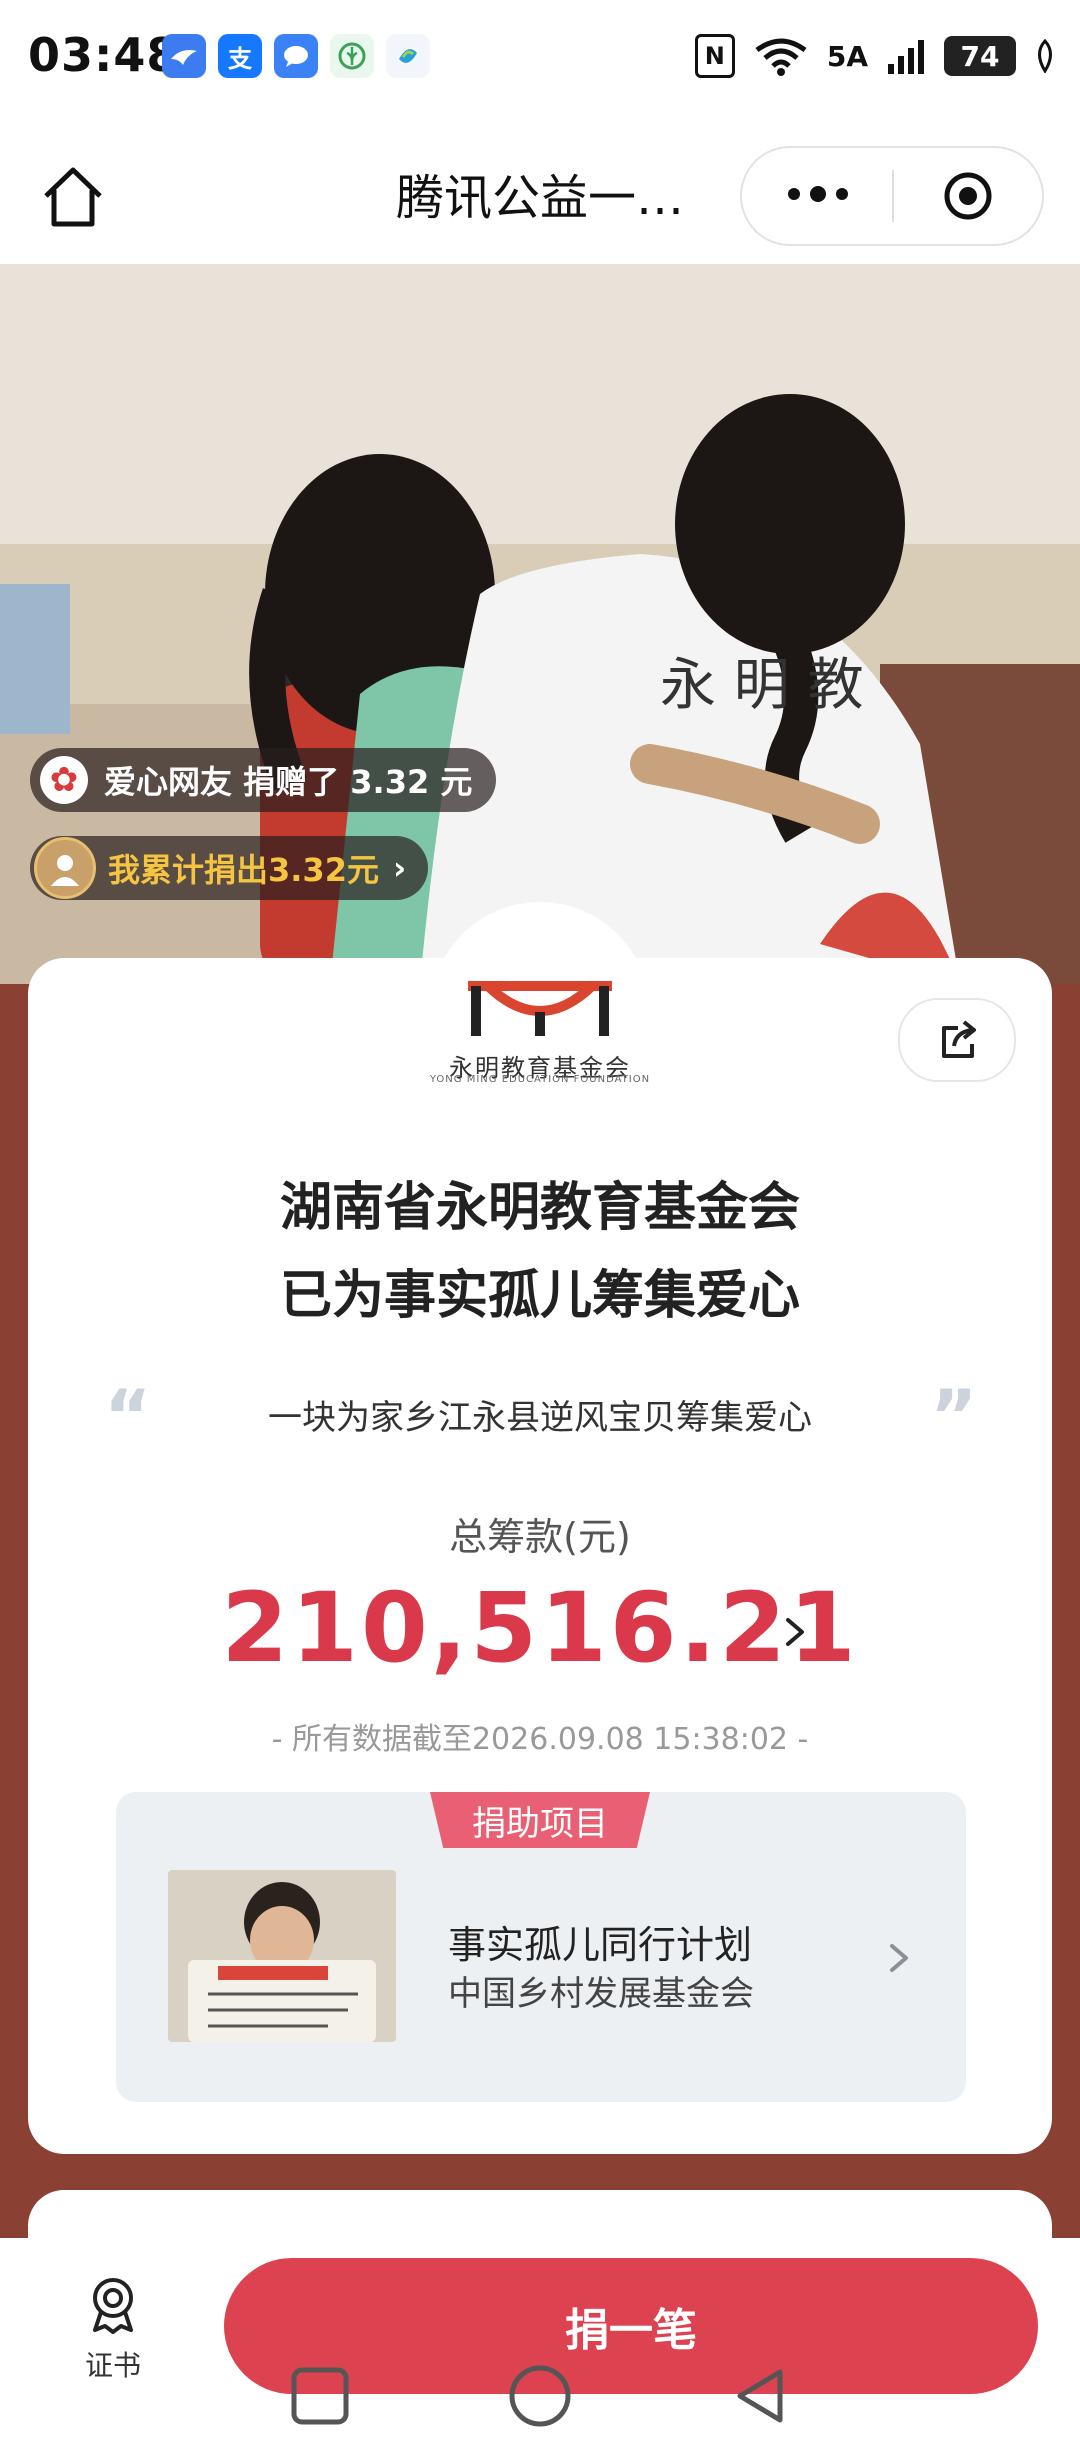 This screenshot has width=1080, height=2440. Describe the element at coordinates (539, 1208) in the screenshot. I see `headline-line-1: 湖南省永明教育基金会` at that location.